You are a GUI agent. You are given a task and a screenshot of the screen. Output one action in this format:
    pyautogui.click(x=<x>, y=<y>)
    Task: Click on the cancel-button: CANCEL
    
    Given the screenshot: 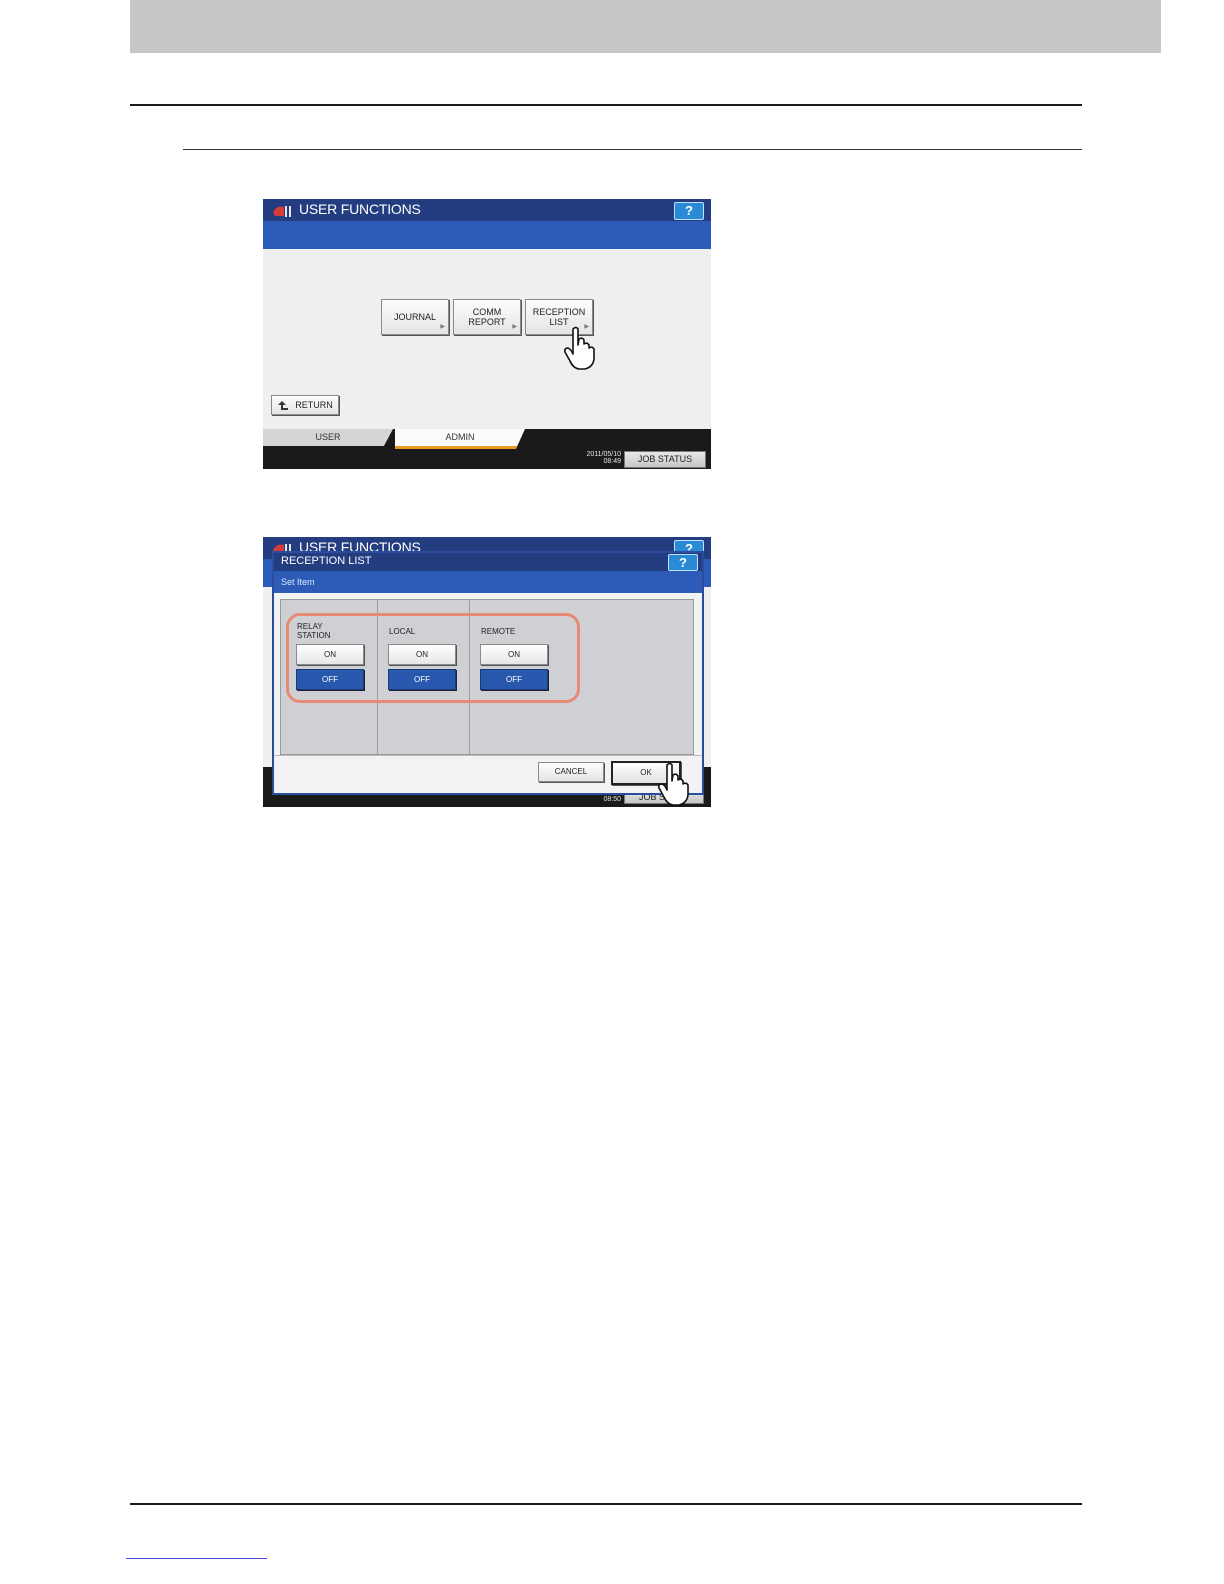 What is the action you would take?
    pyautogui.click(x=571, y=772)
    